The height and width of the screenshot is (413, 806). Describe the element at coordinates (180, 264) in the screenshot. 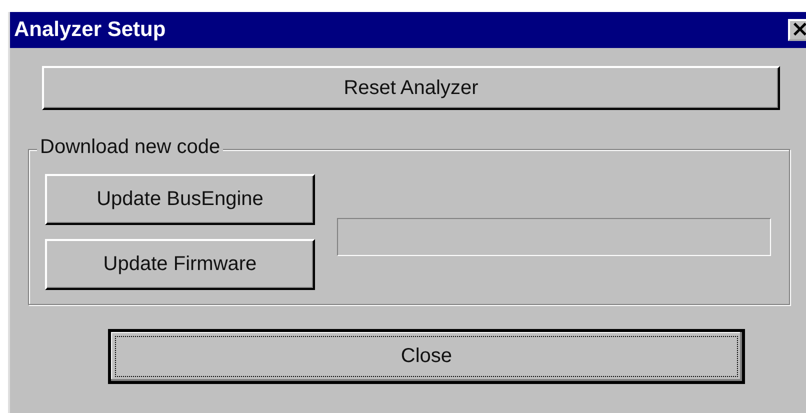

I see `update-button: Update Firmware` at that location.